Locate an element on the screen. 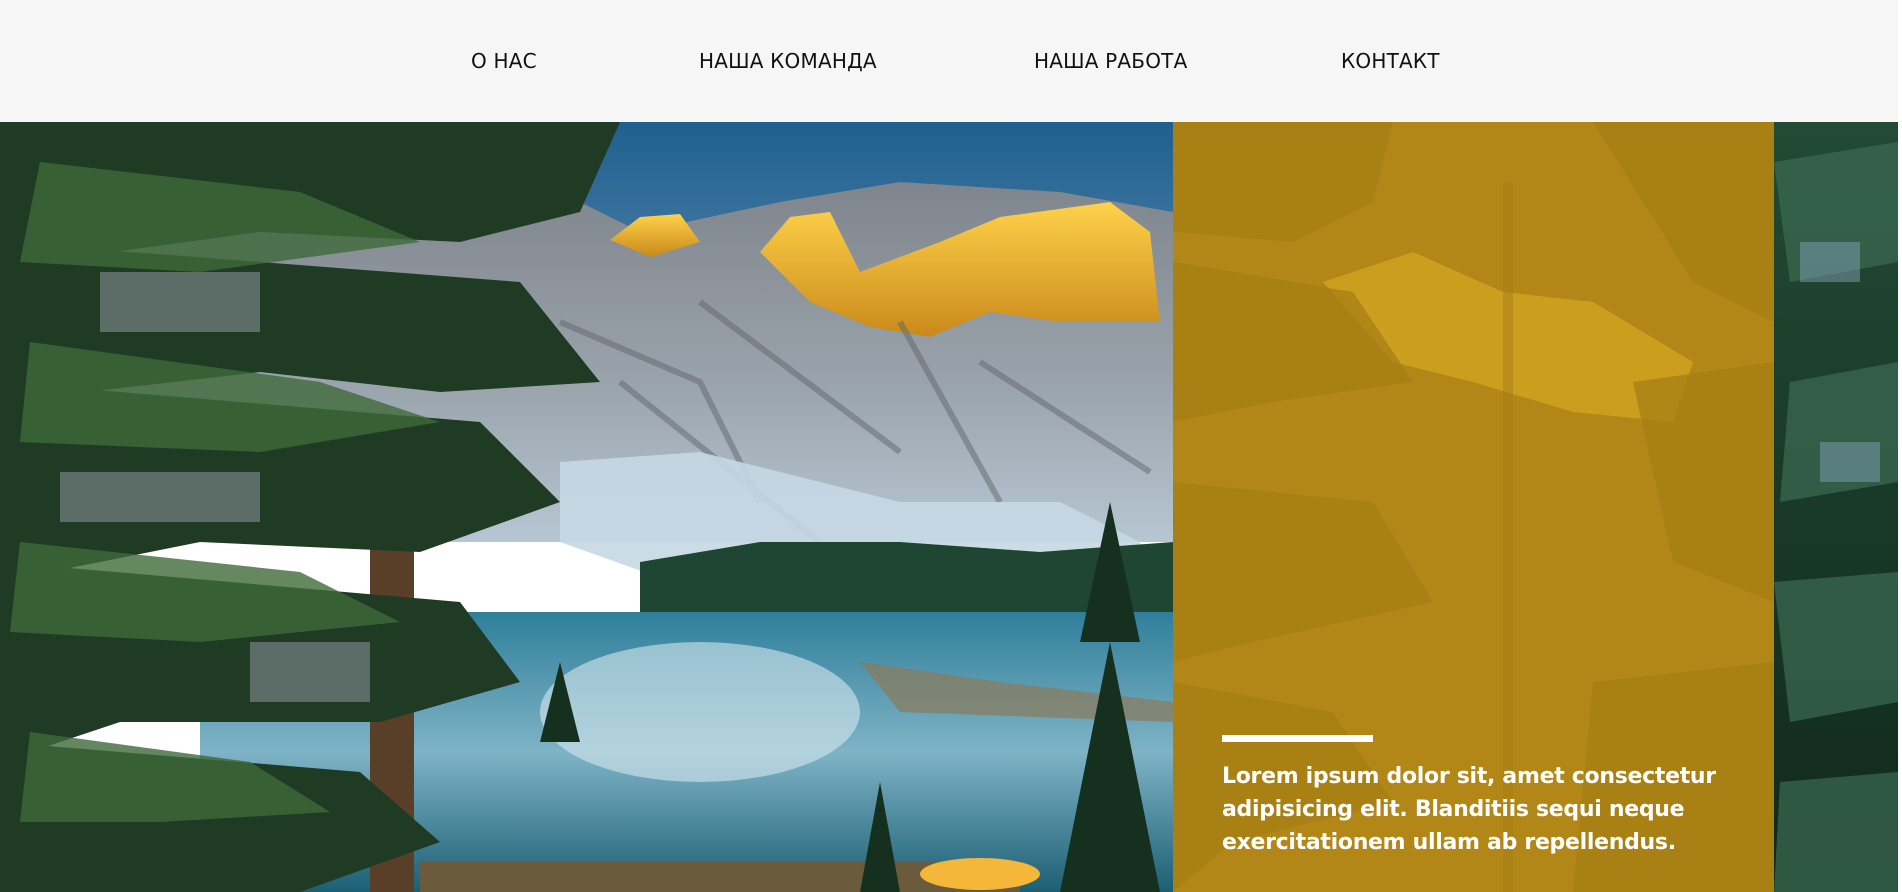 The width and height of the screenshot is (1902, 892). accent-line is located at coordinates (1297, 738).